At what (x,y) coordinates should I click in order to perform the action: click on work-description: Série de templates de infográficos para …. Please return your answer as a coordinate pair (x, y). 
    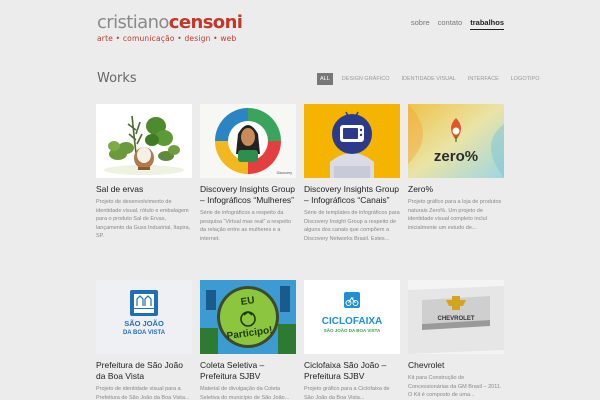
    Looking at the image, I should click on (352, 226).